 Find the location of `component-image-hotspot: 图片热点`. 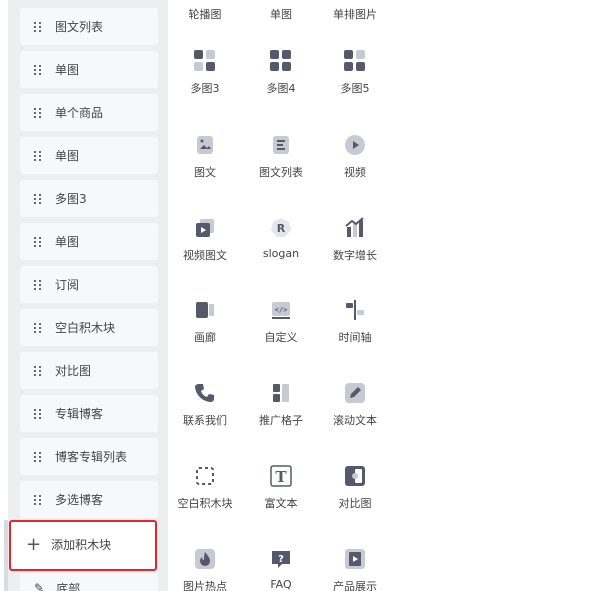

component-image-hotspot: 图片热点 is located at coordinates (205, 569).